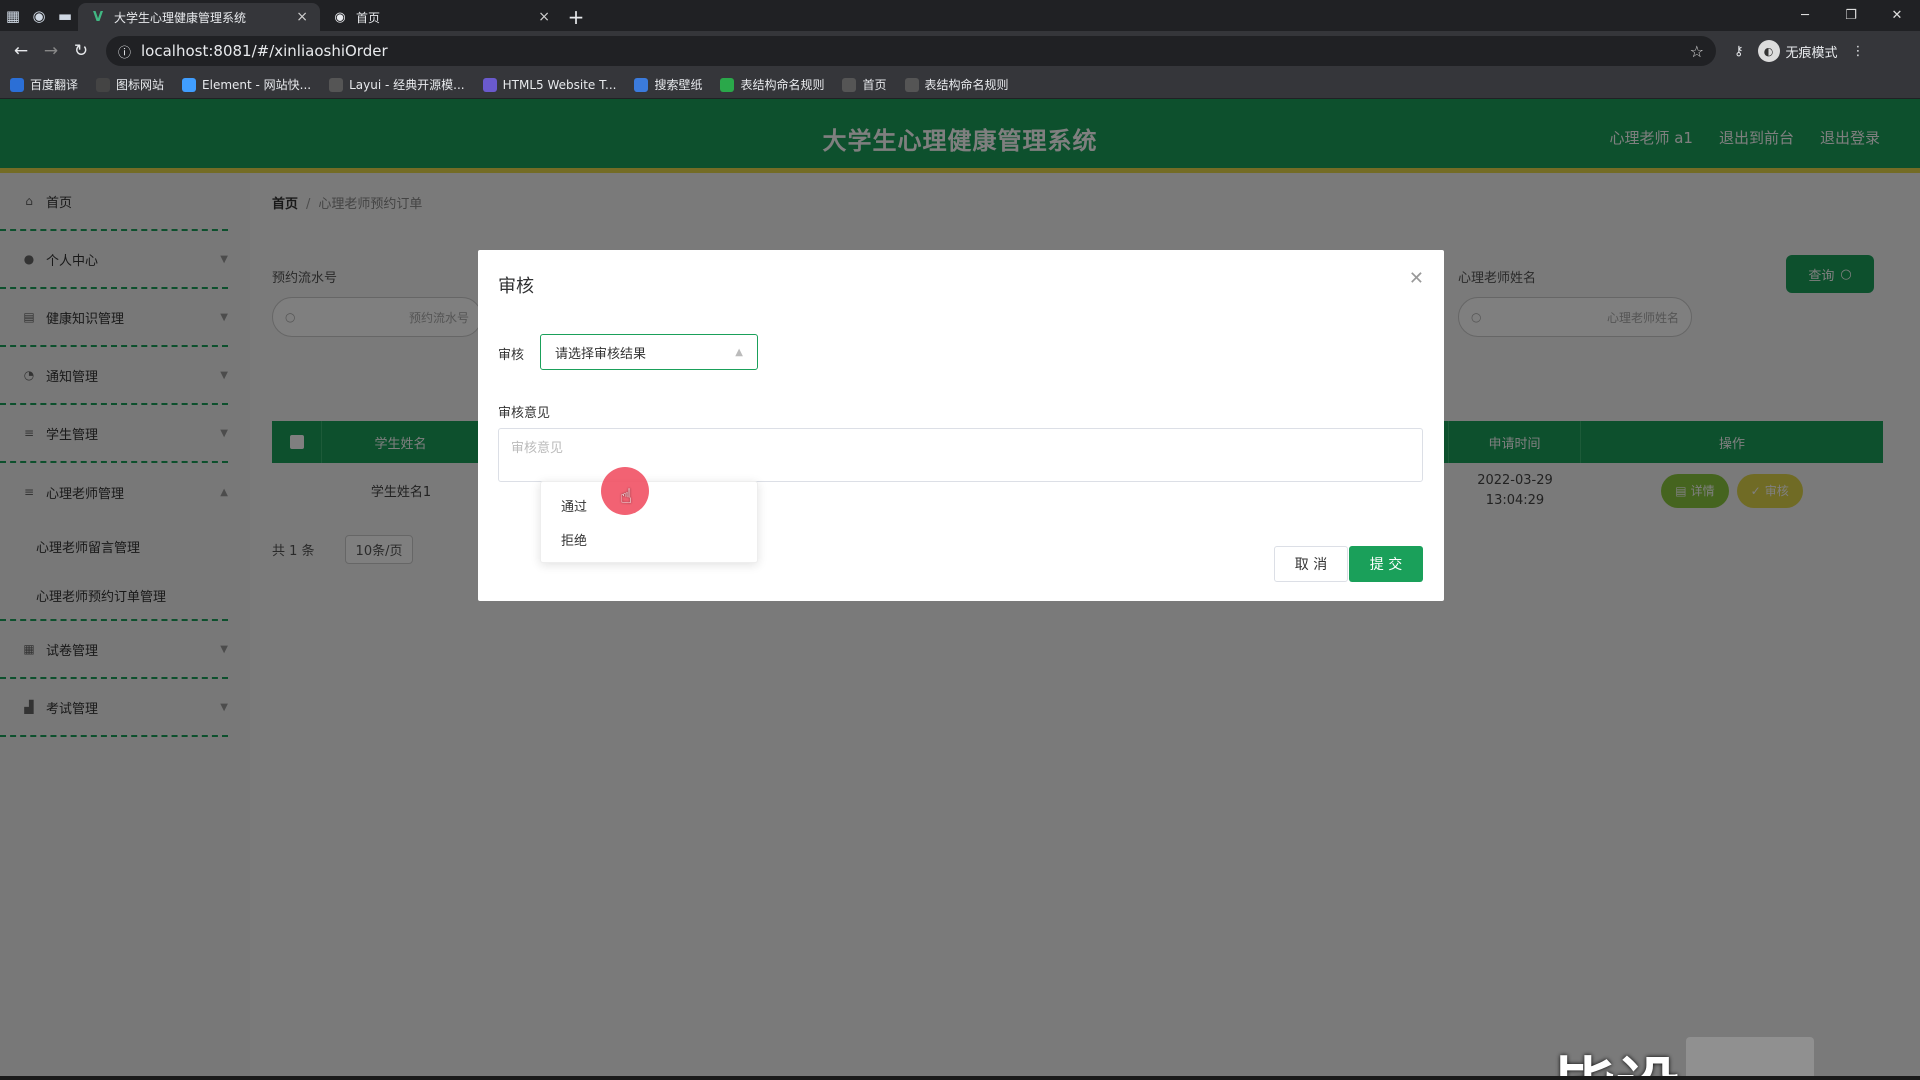  What do you see at coordinates (1811, 53) in the screenshot?
I see `incognito-label: 无痕模式` at bounding box center [1811, 53].